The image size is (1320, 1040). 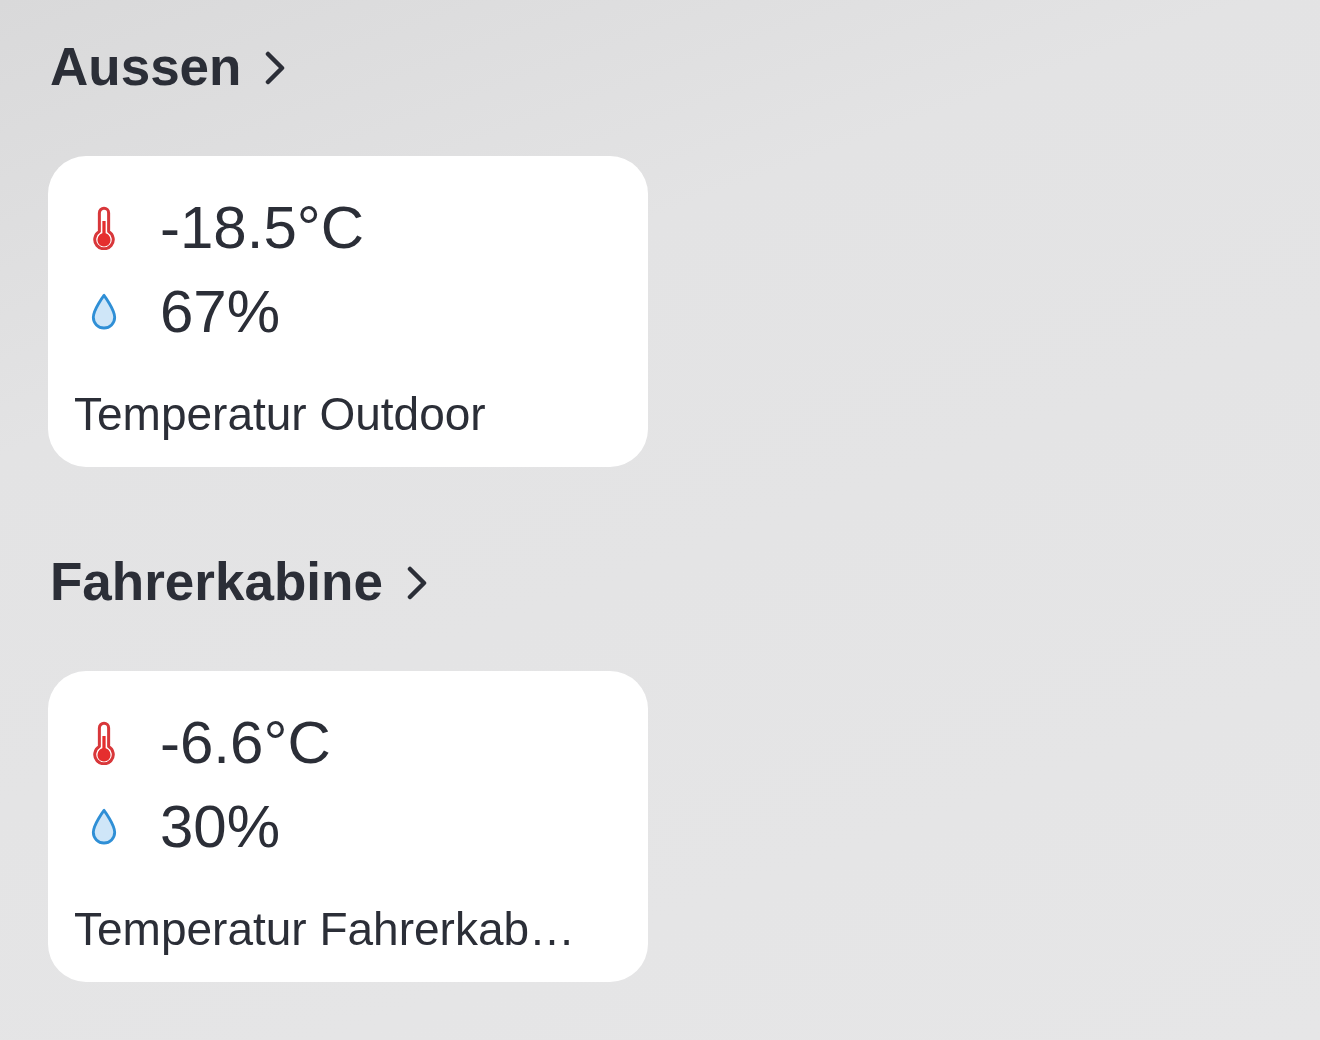 What do you see at coordinates (220, 312) in the screenshot?
I see `reading-value: 67%` at bounding box center [220, 312].